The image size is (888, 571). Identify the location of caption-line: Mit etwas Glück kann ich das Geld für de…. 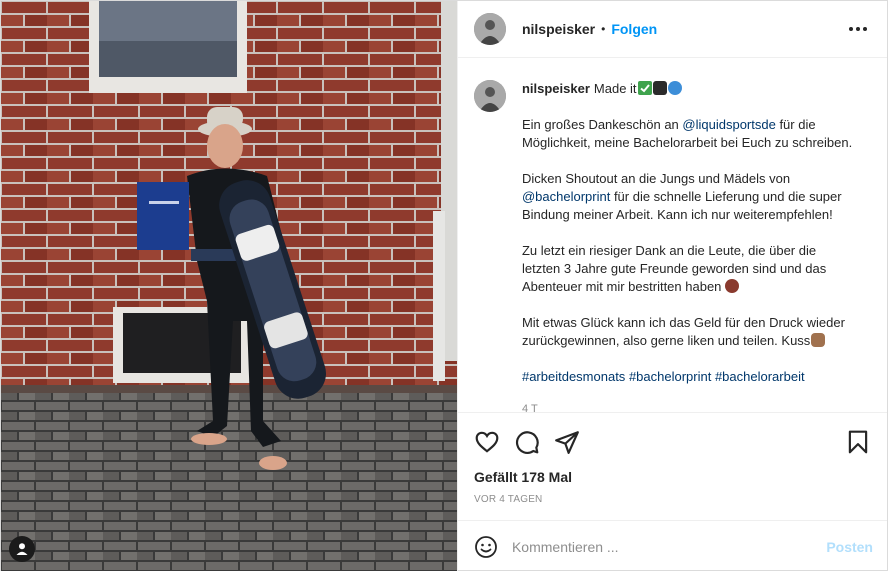
(683, 331).